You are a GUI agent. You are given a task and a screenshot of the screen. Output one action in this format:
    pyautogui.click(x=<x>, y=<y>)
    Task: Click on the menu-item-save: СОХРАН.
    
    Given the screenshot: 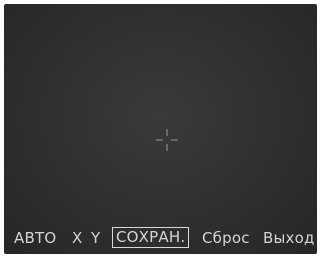 What is the action you would take?
    pyautogui.click(x=151, y=237)
    